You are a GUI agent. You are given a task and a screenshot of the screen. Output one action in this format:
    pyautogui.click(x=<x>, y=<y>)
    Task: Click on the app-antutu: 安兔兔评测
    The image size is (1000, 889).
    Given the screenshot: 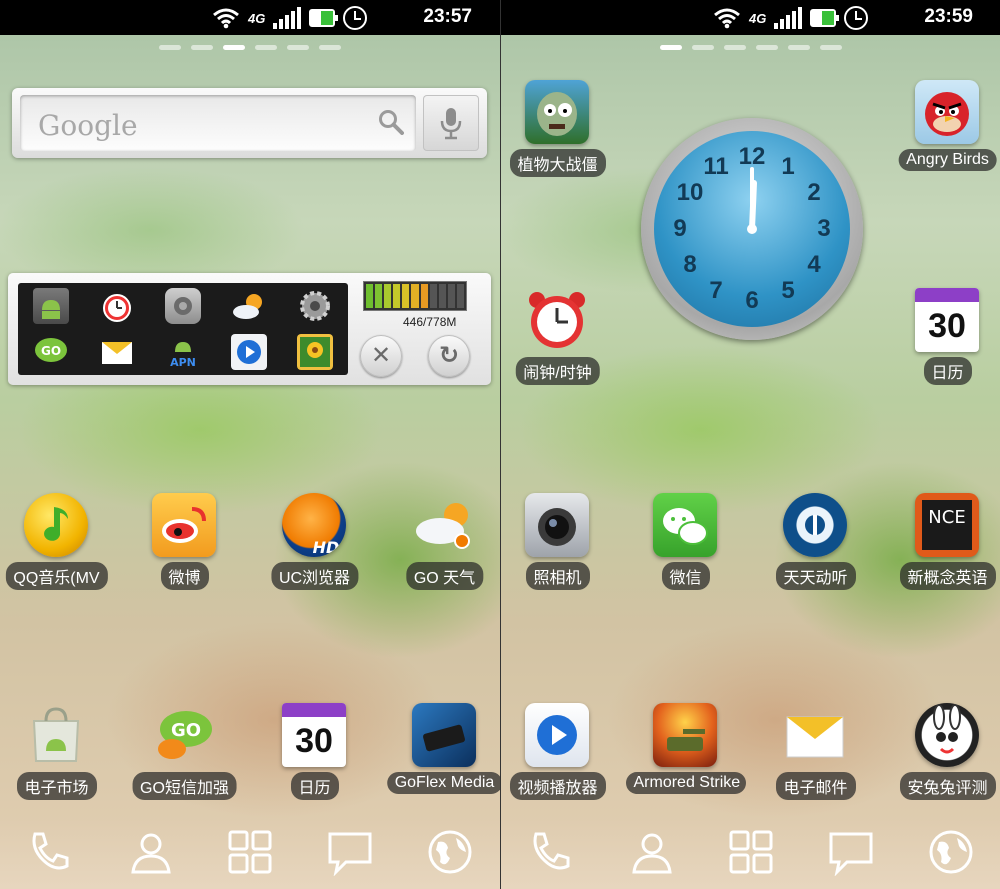 What is the action you would take?
    pyautogui.click(x=942, y=758)
    